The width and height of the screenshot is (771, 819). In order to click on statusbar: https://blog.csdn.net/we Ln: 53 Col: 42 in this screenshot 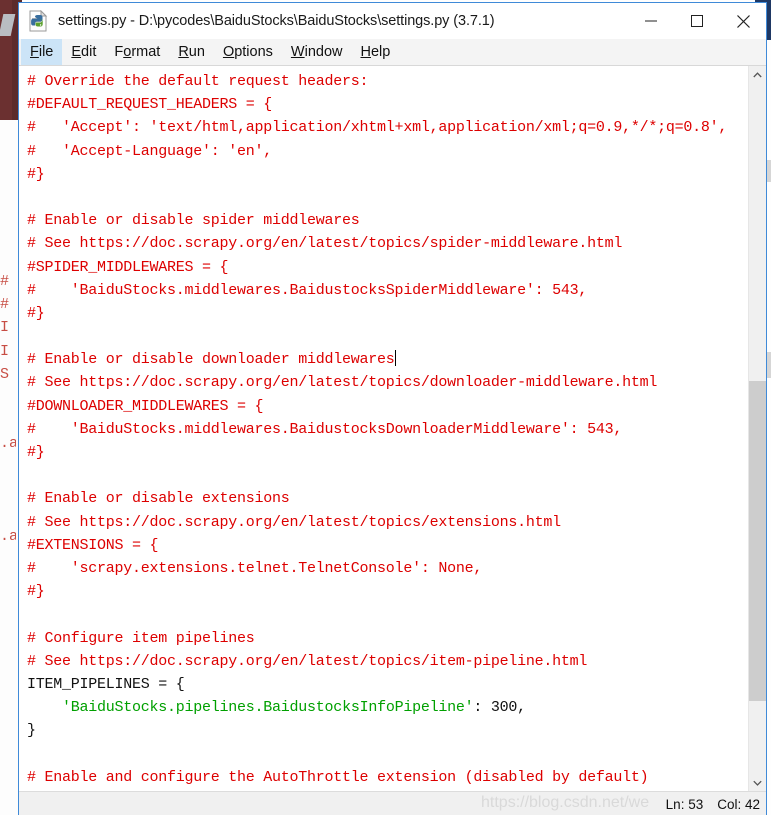, I will do `click(392, 803)`.